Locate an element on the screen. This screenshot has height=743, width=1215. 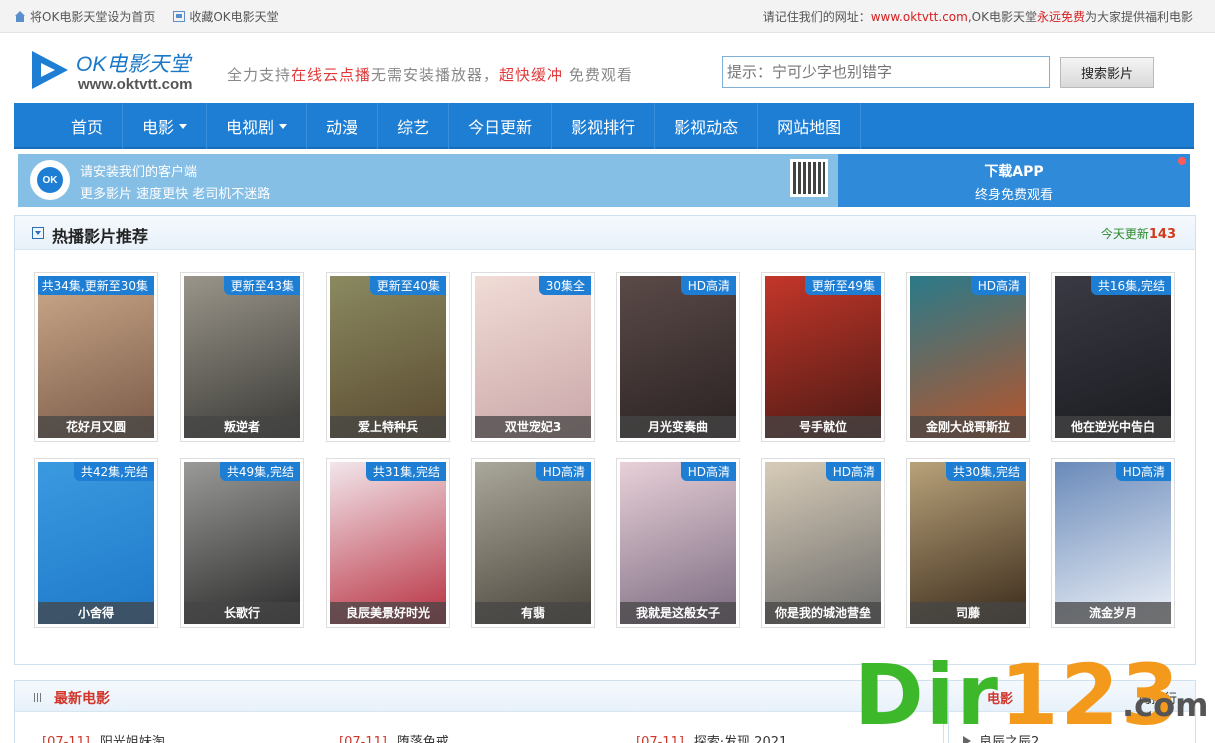
nav-item: 网站地图 is located at coordinates (810, 126).